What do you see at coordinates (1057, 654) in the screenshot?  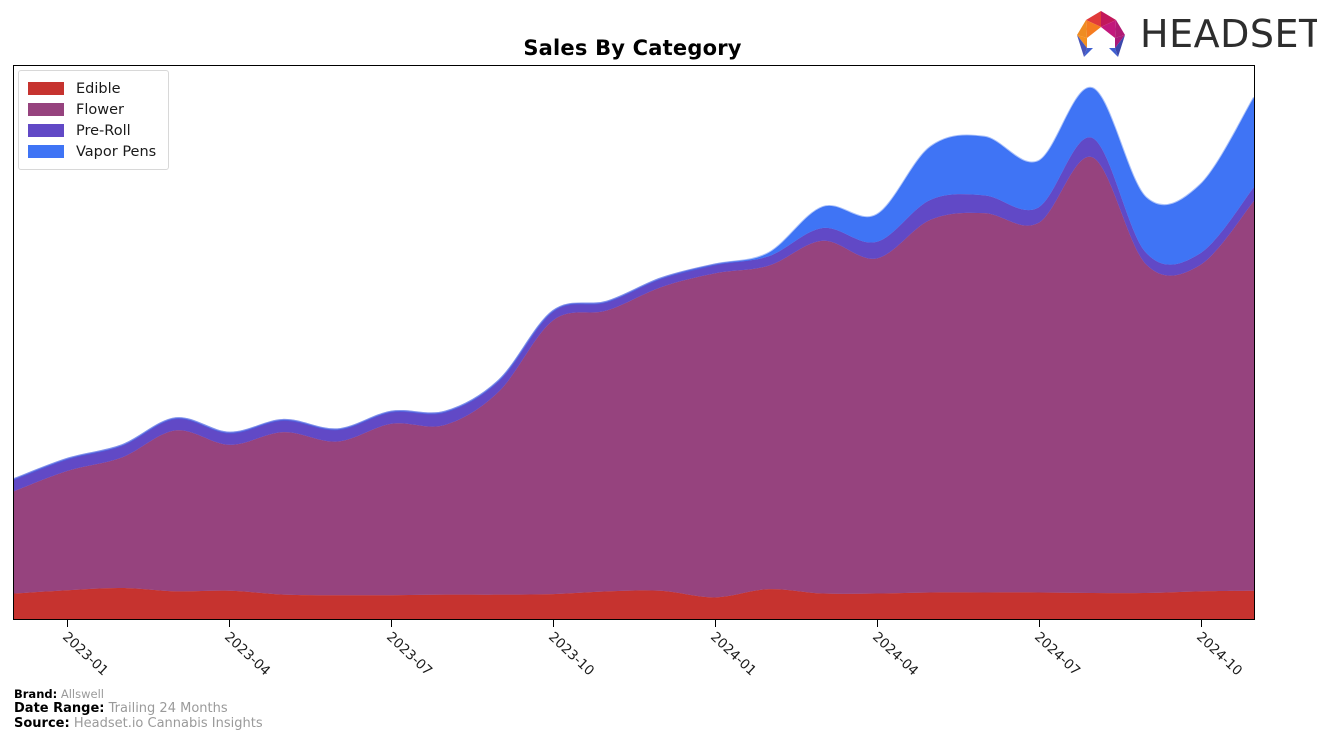 I see `x-axis-tick-label: 2024-07` at bounding box center [1057, 654].